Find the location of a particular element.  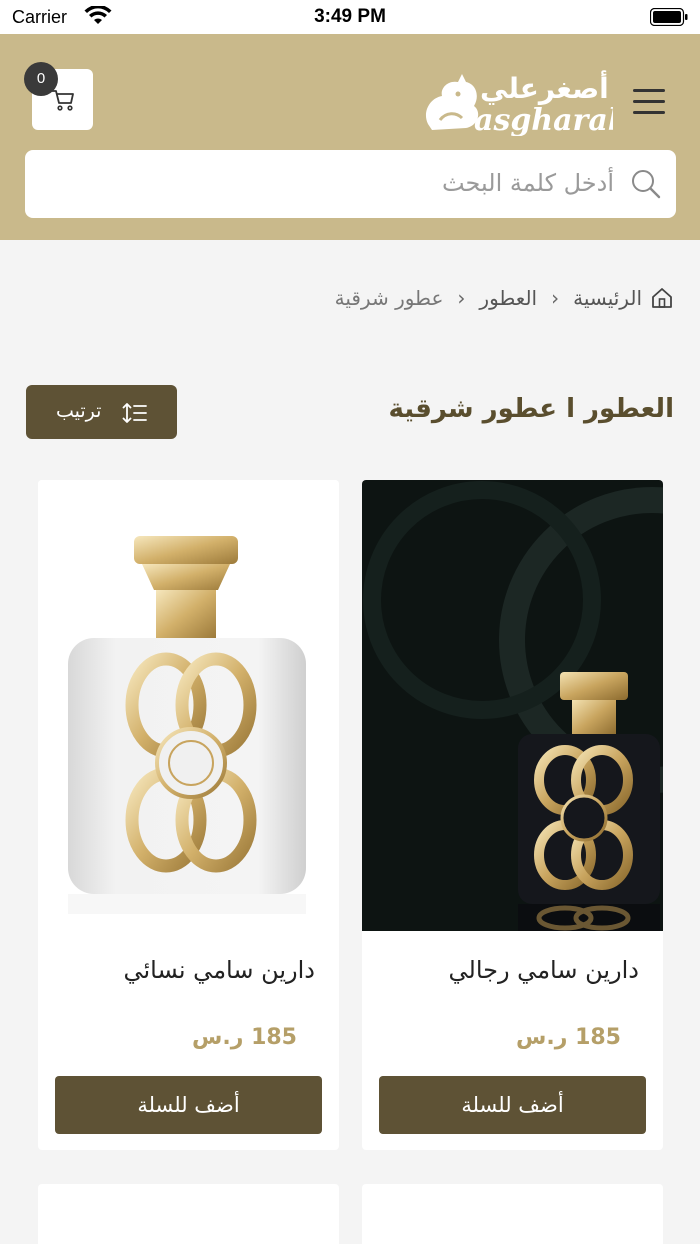

breadcrumb: الرئيسية ‹ العطور ‹ عطور شرقية is located at coordinates (504, 298).